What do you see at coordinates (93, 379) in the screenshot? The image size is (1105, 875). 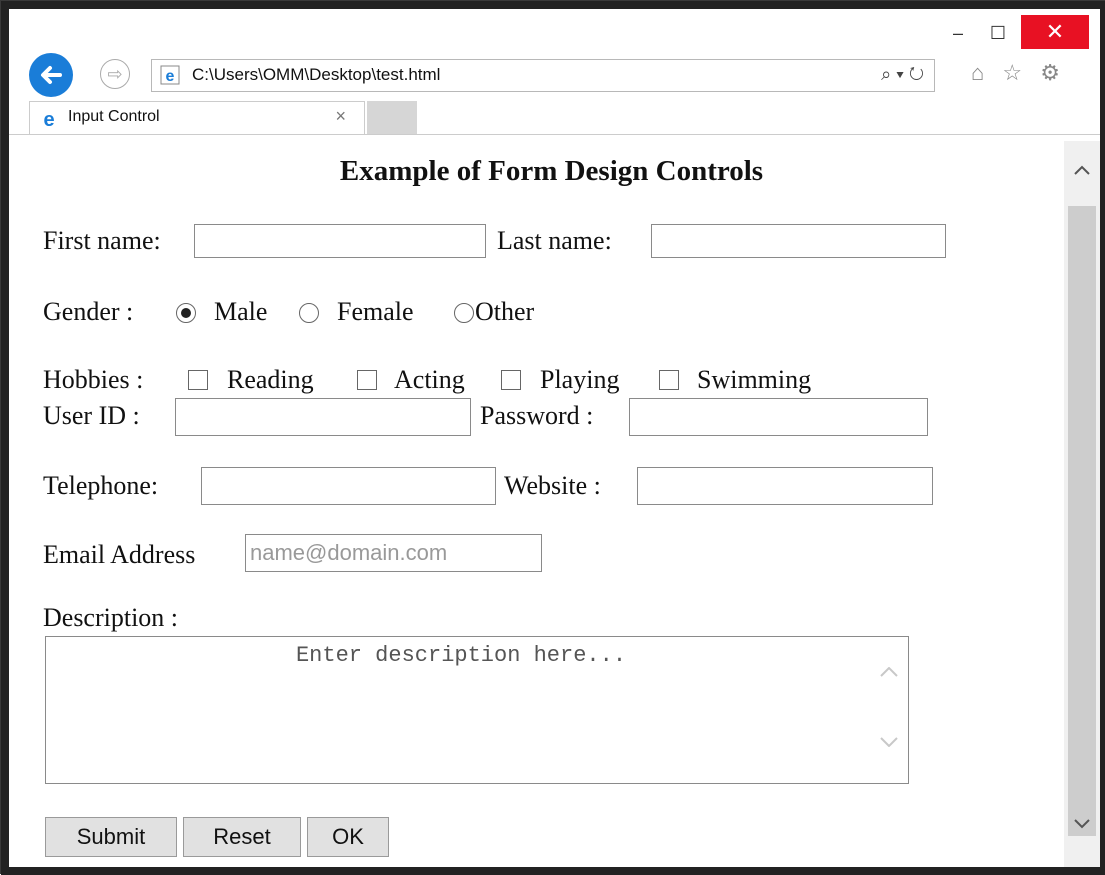 I see `hobbies-label: Hobbies :` at bounding box center [93, 379].